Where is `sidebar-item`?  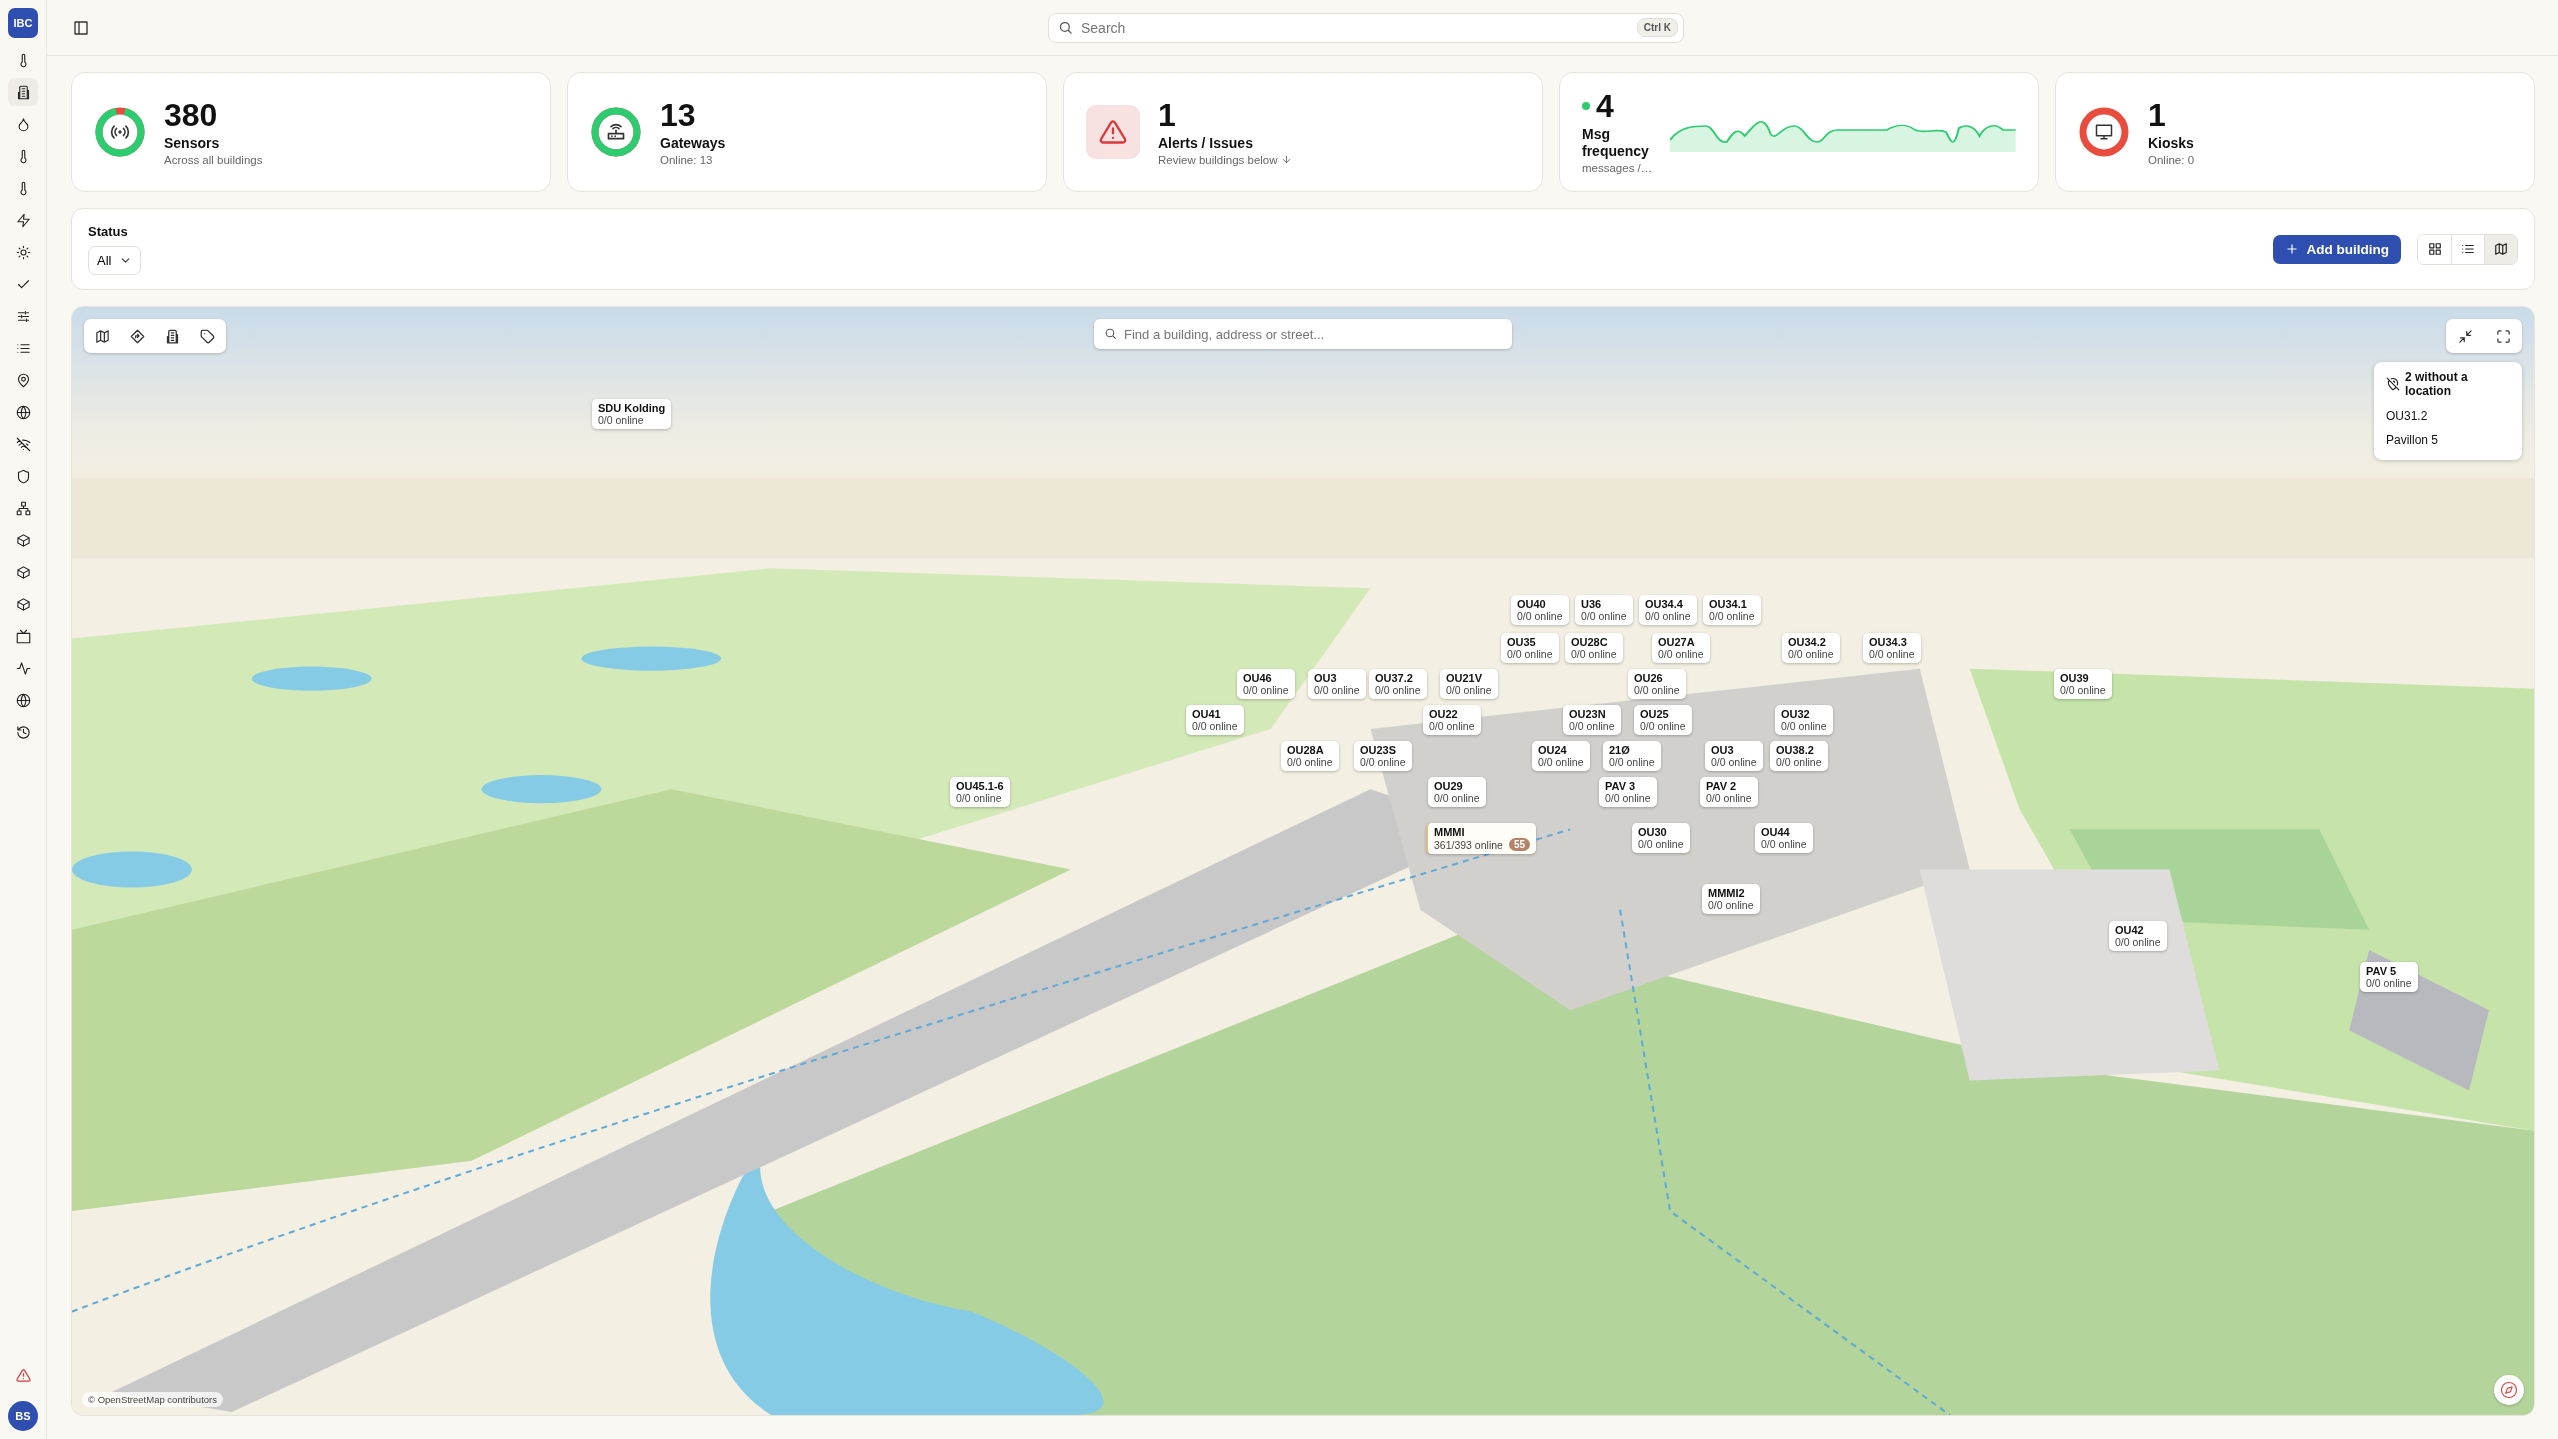 sidebar-item is located at coordinates (23, 92).